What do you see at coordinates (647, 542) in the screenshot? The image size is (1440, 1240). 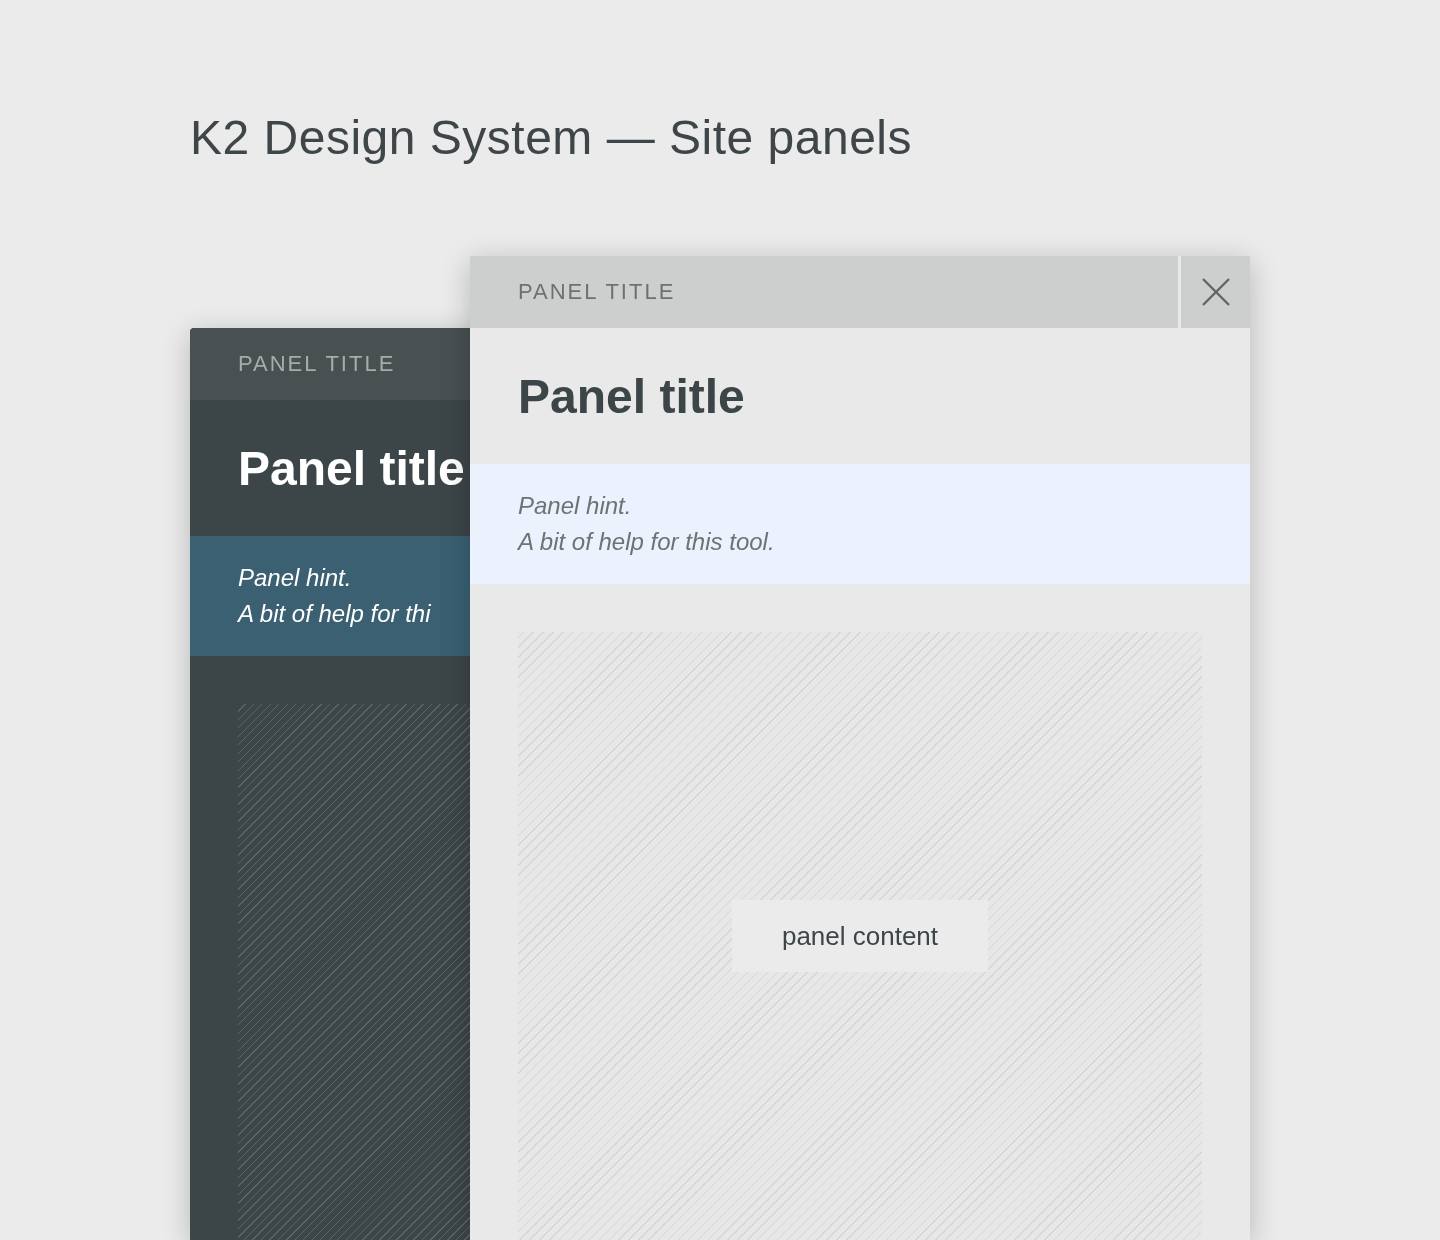 I see `hint-text: A bit of help for this tool.` at bounding box center [647, 542].